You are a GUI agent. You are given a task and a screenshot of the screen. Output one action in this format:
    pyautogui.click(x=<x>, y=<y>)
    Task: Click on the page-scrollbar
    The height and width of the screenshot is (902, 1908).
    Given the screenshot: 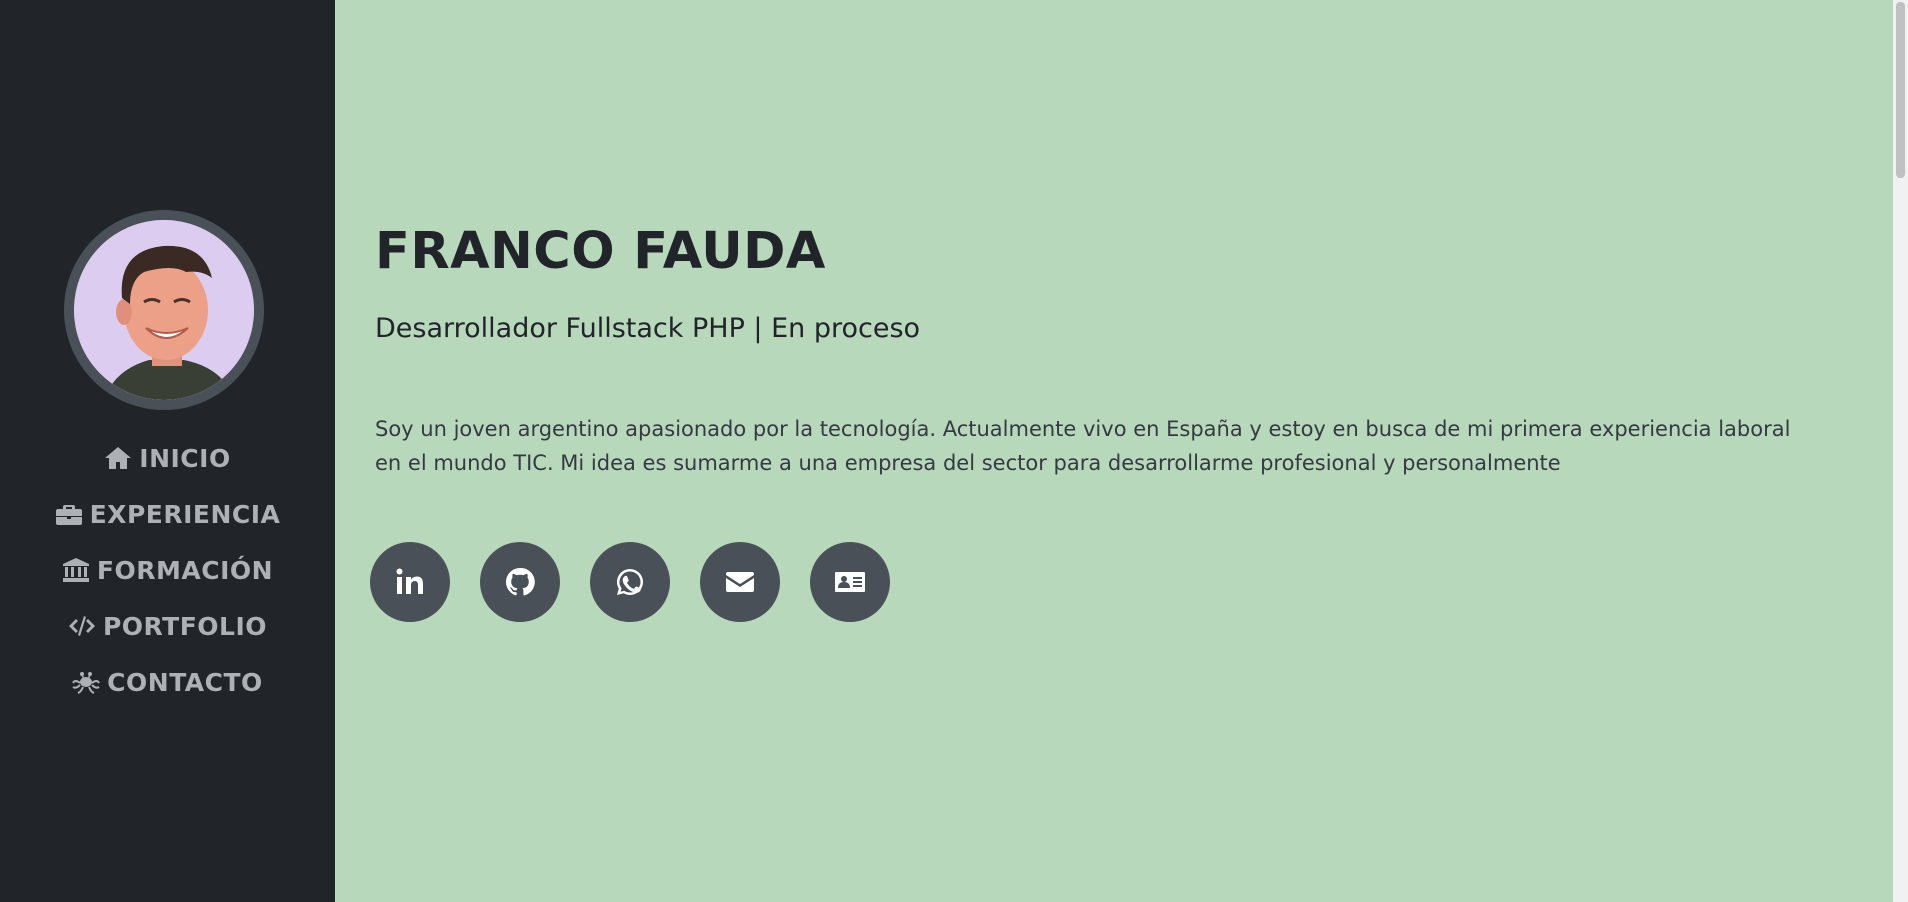 What is the action you would take?
    pyautogui.click(x=1900, y=451)
    